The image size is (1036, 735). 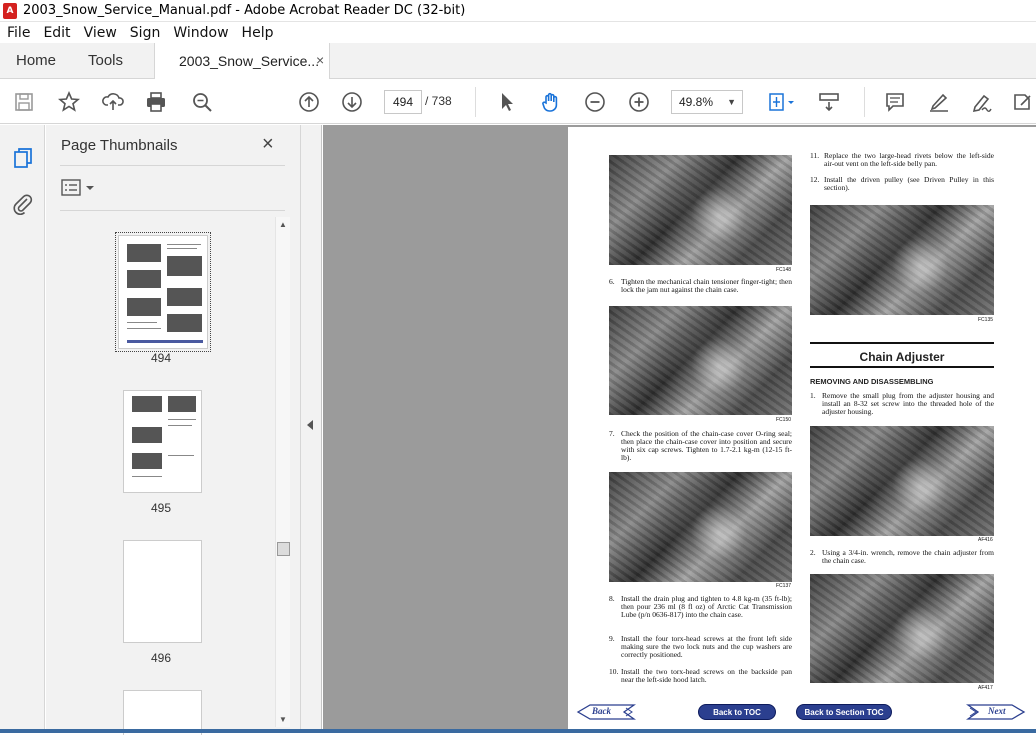 What do you see at coordinates (696, 102) in the screenshot?
I see `zoom-level-value: 49.8%` at bounding box center [696, 102].